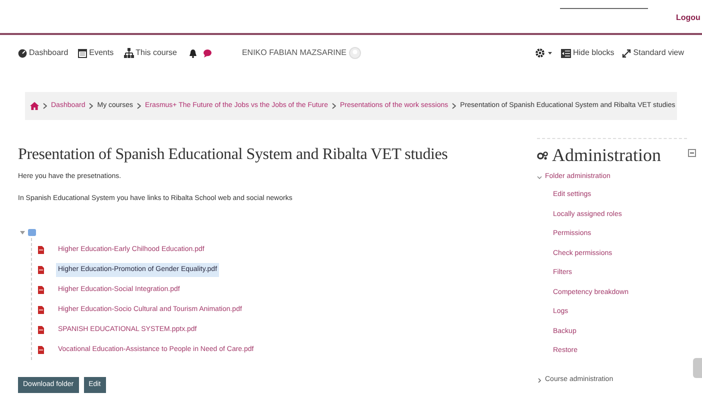 This screenshot has width=702, height=412. I want to click on avatar-icon, so click(355, 53).